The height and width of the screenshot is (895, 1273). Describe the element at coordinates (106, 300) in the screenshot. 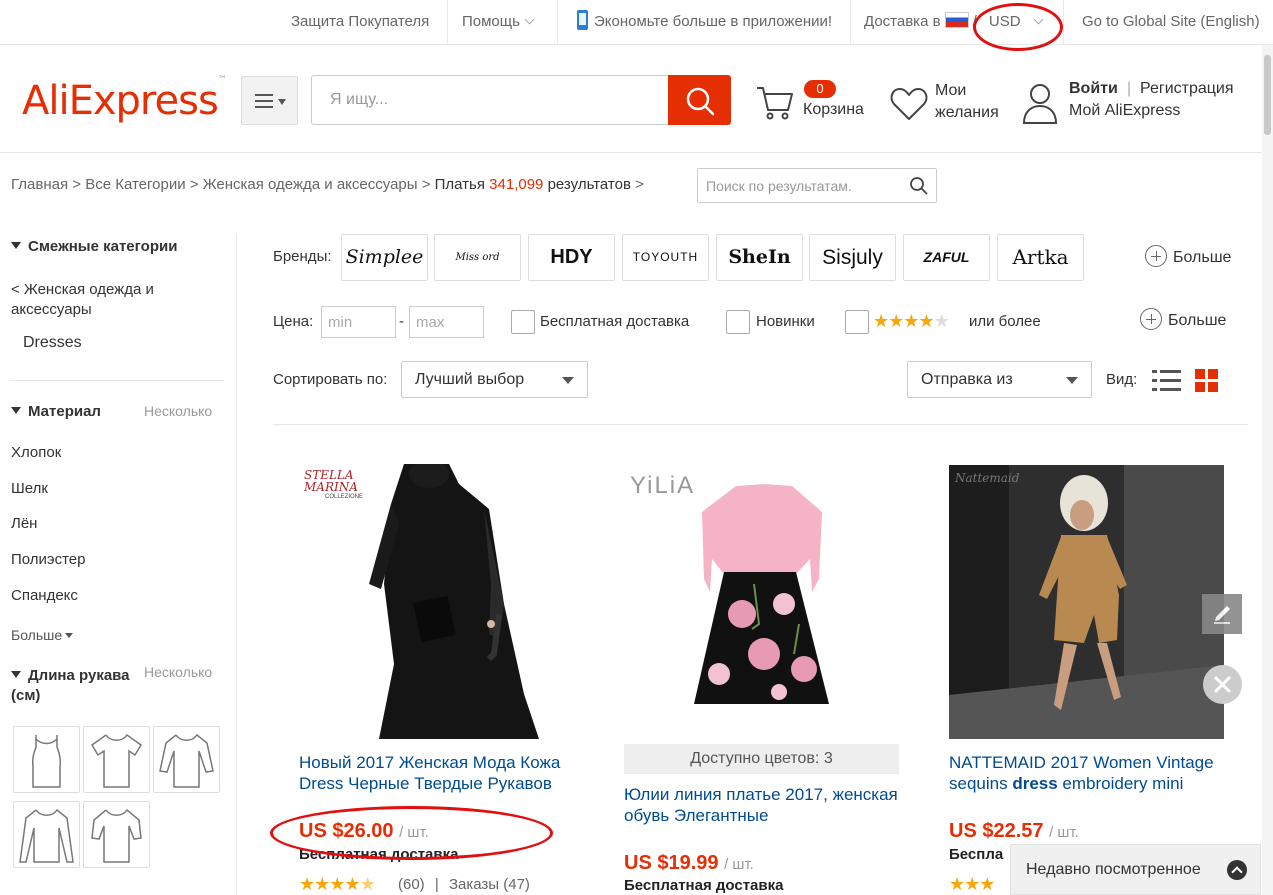

I see `parent-category-link: < Женская одежда и аксессуары` at that location.